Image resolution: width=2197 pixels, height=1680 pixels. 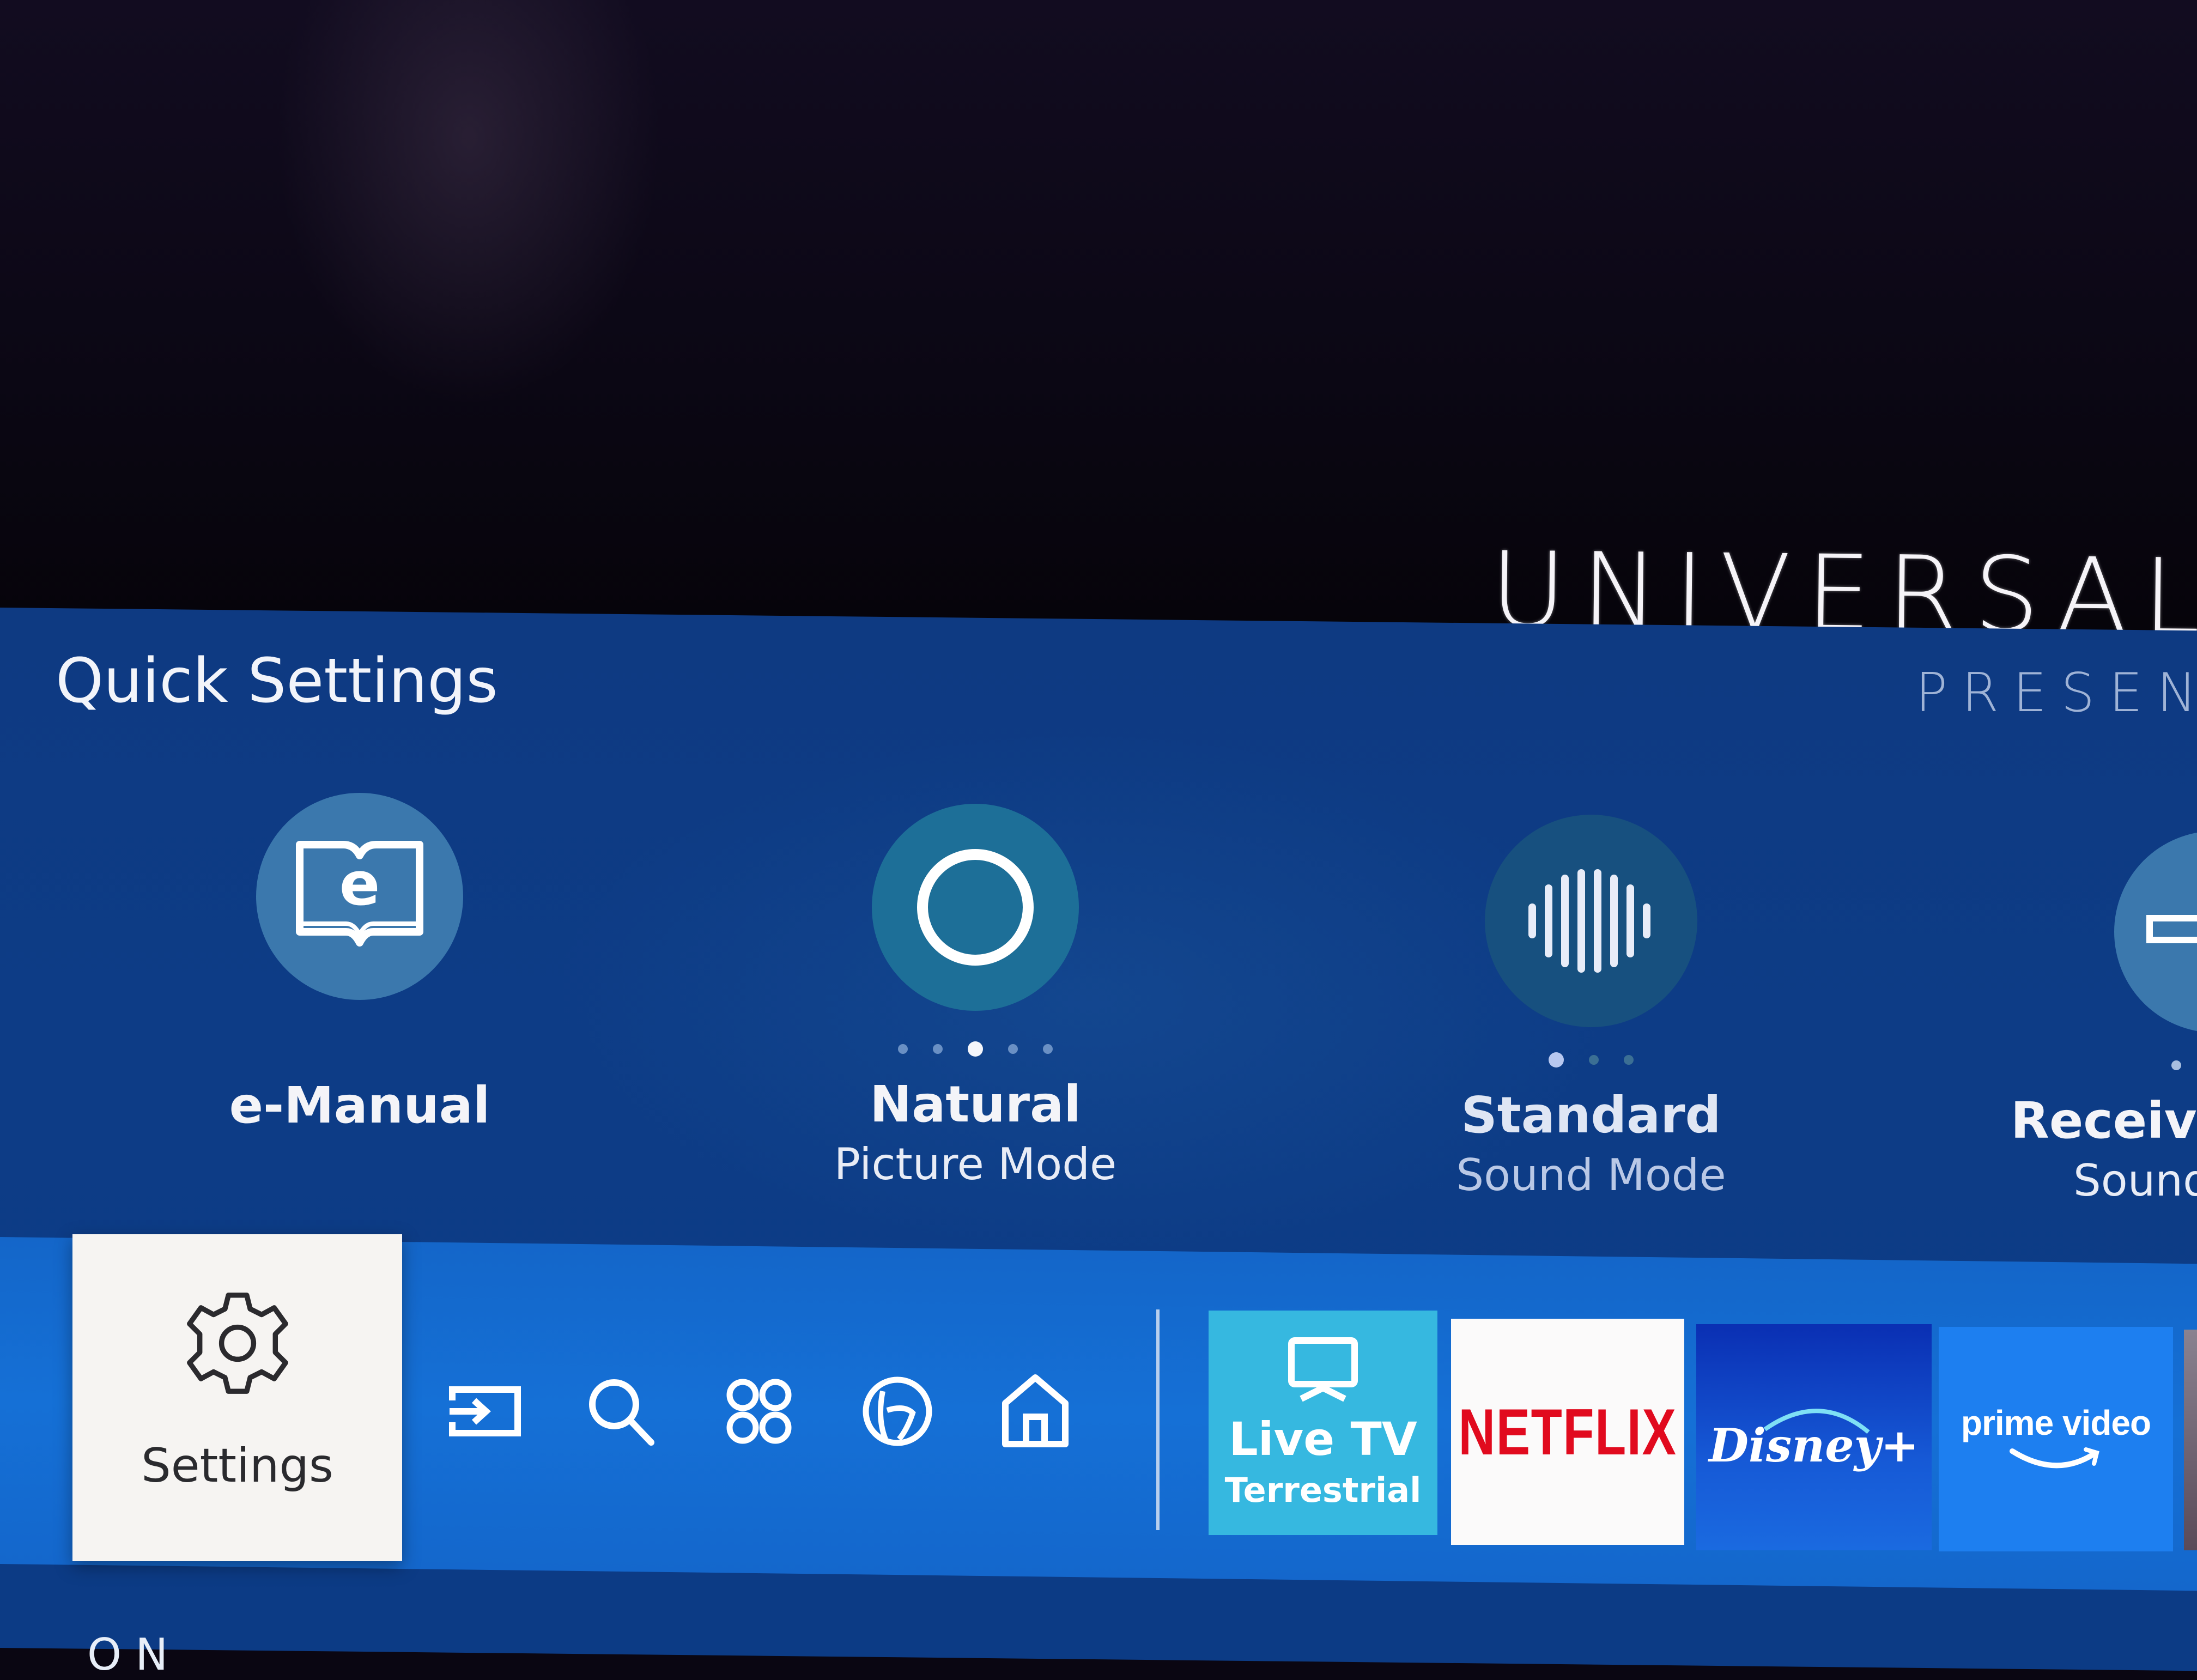 I want to click on search-icon, so click(x=621, y=1412).